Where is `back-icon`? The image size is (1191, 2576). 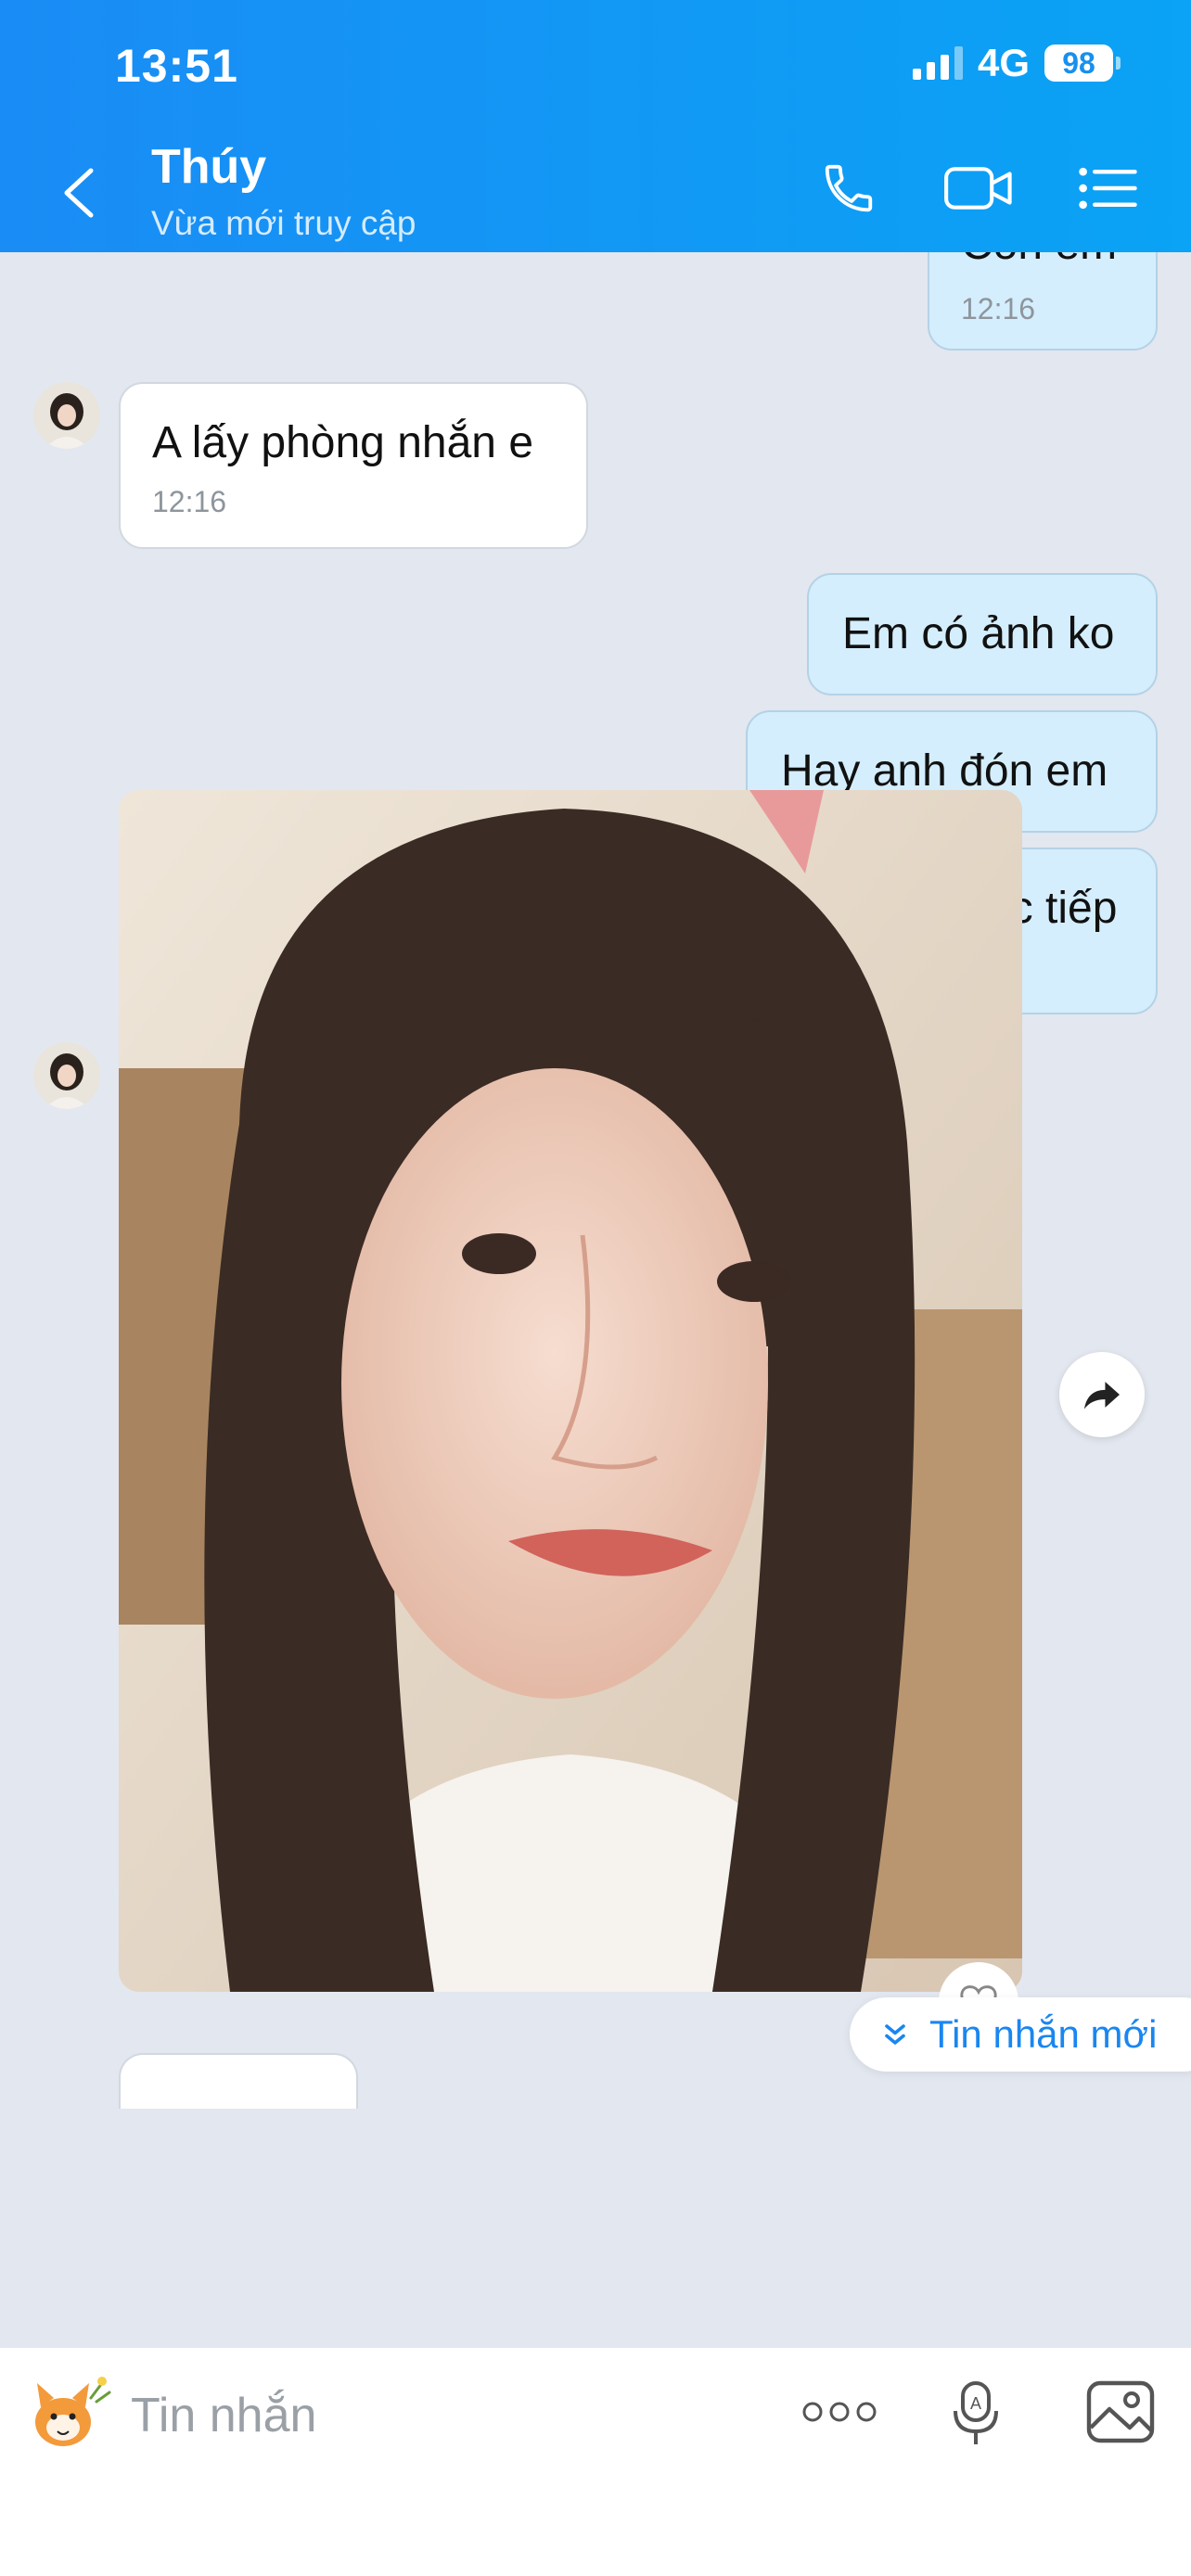 back-icon is located at coordinates (79, 193).